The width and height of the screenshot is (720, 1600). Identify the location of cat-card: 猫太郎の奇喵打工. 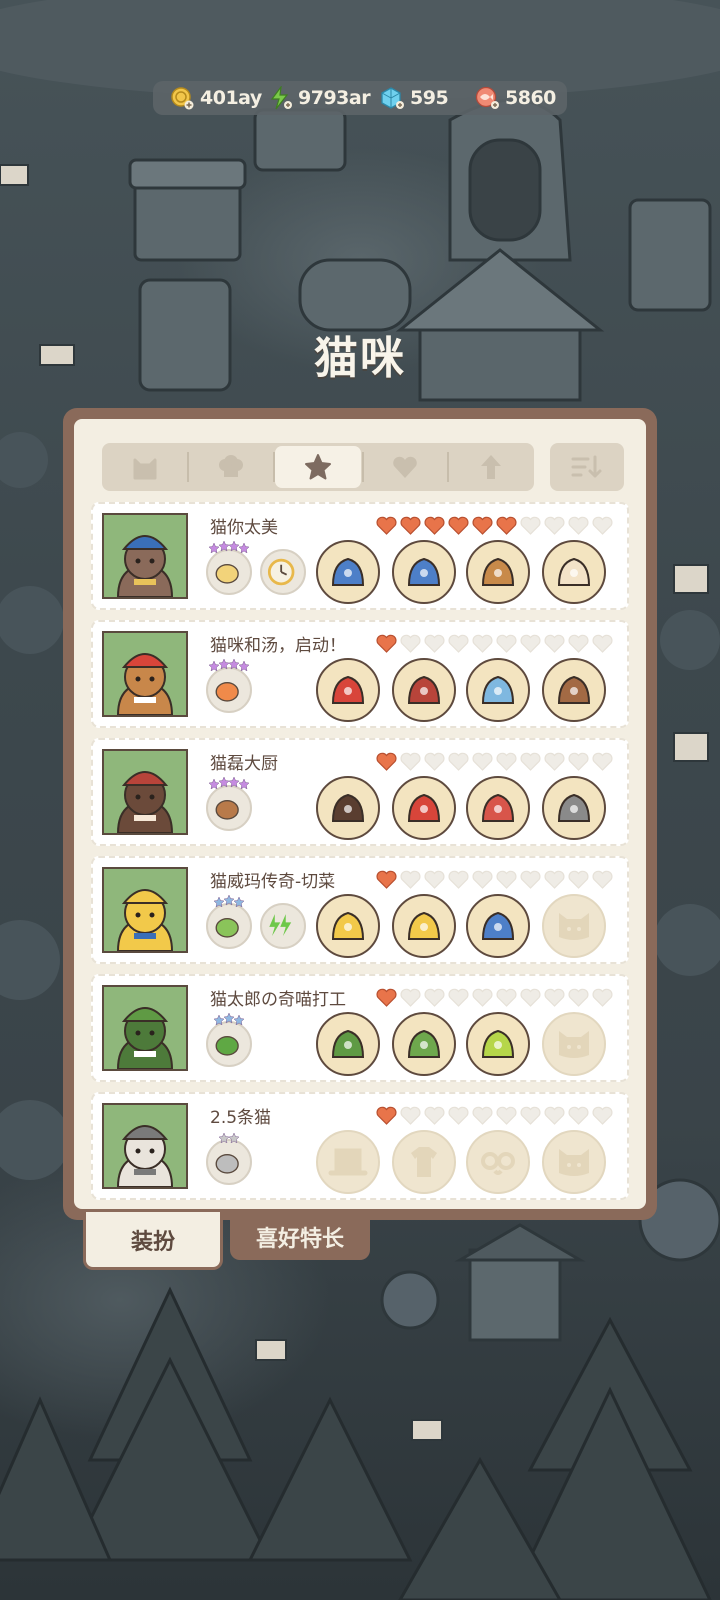
(360, 1028).